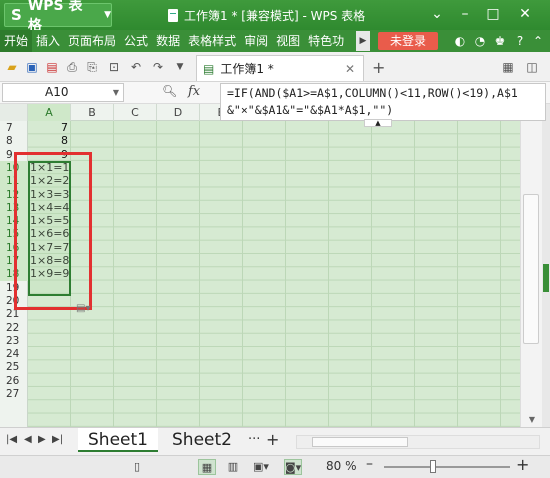  I want to click on menu-scroll-right-icon: ▶, so click(363, 41).